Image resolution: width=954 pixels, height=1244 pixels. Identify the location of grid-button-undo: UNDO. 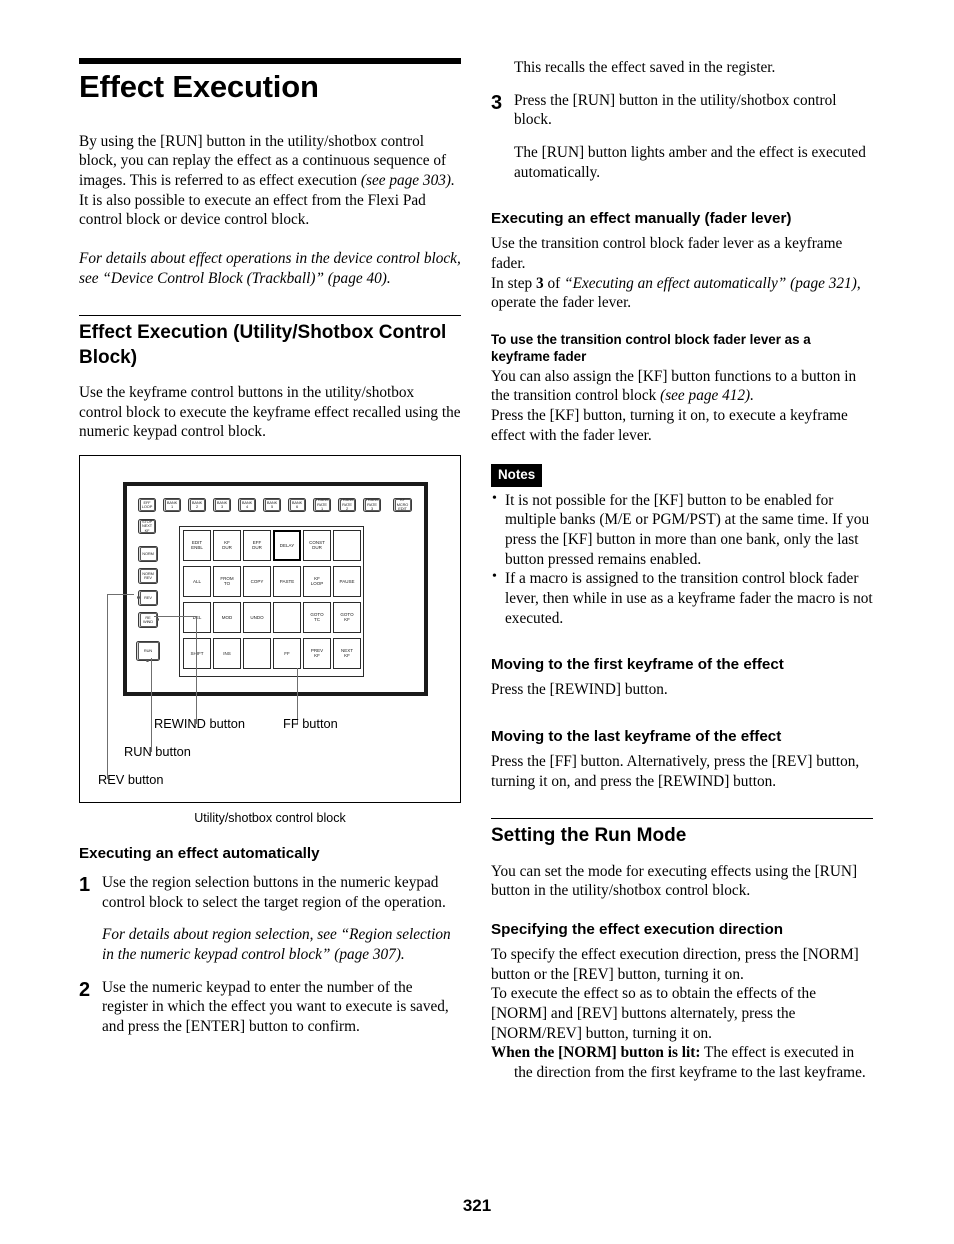
(257, 617).